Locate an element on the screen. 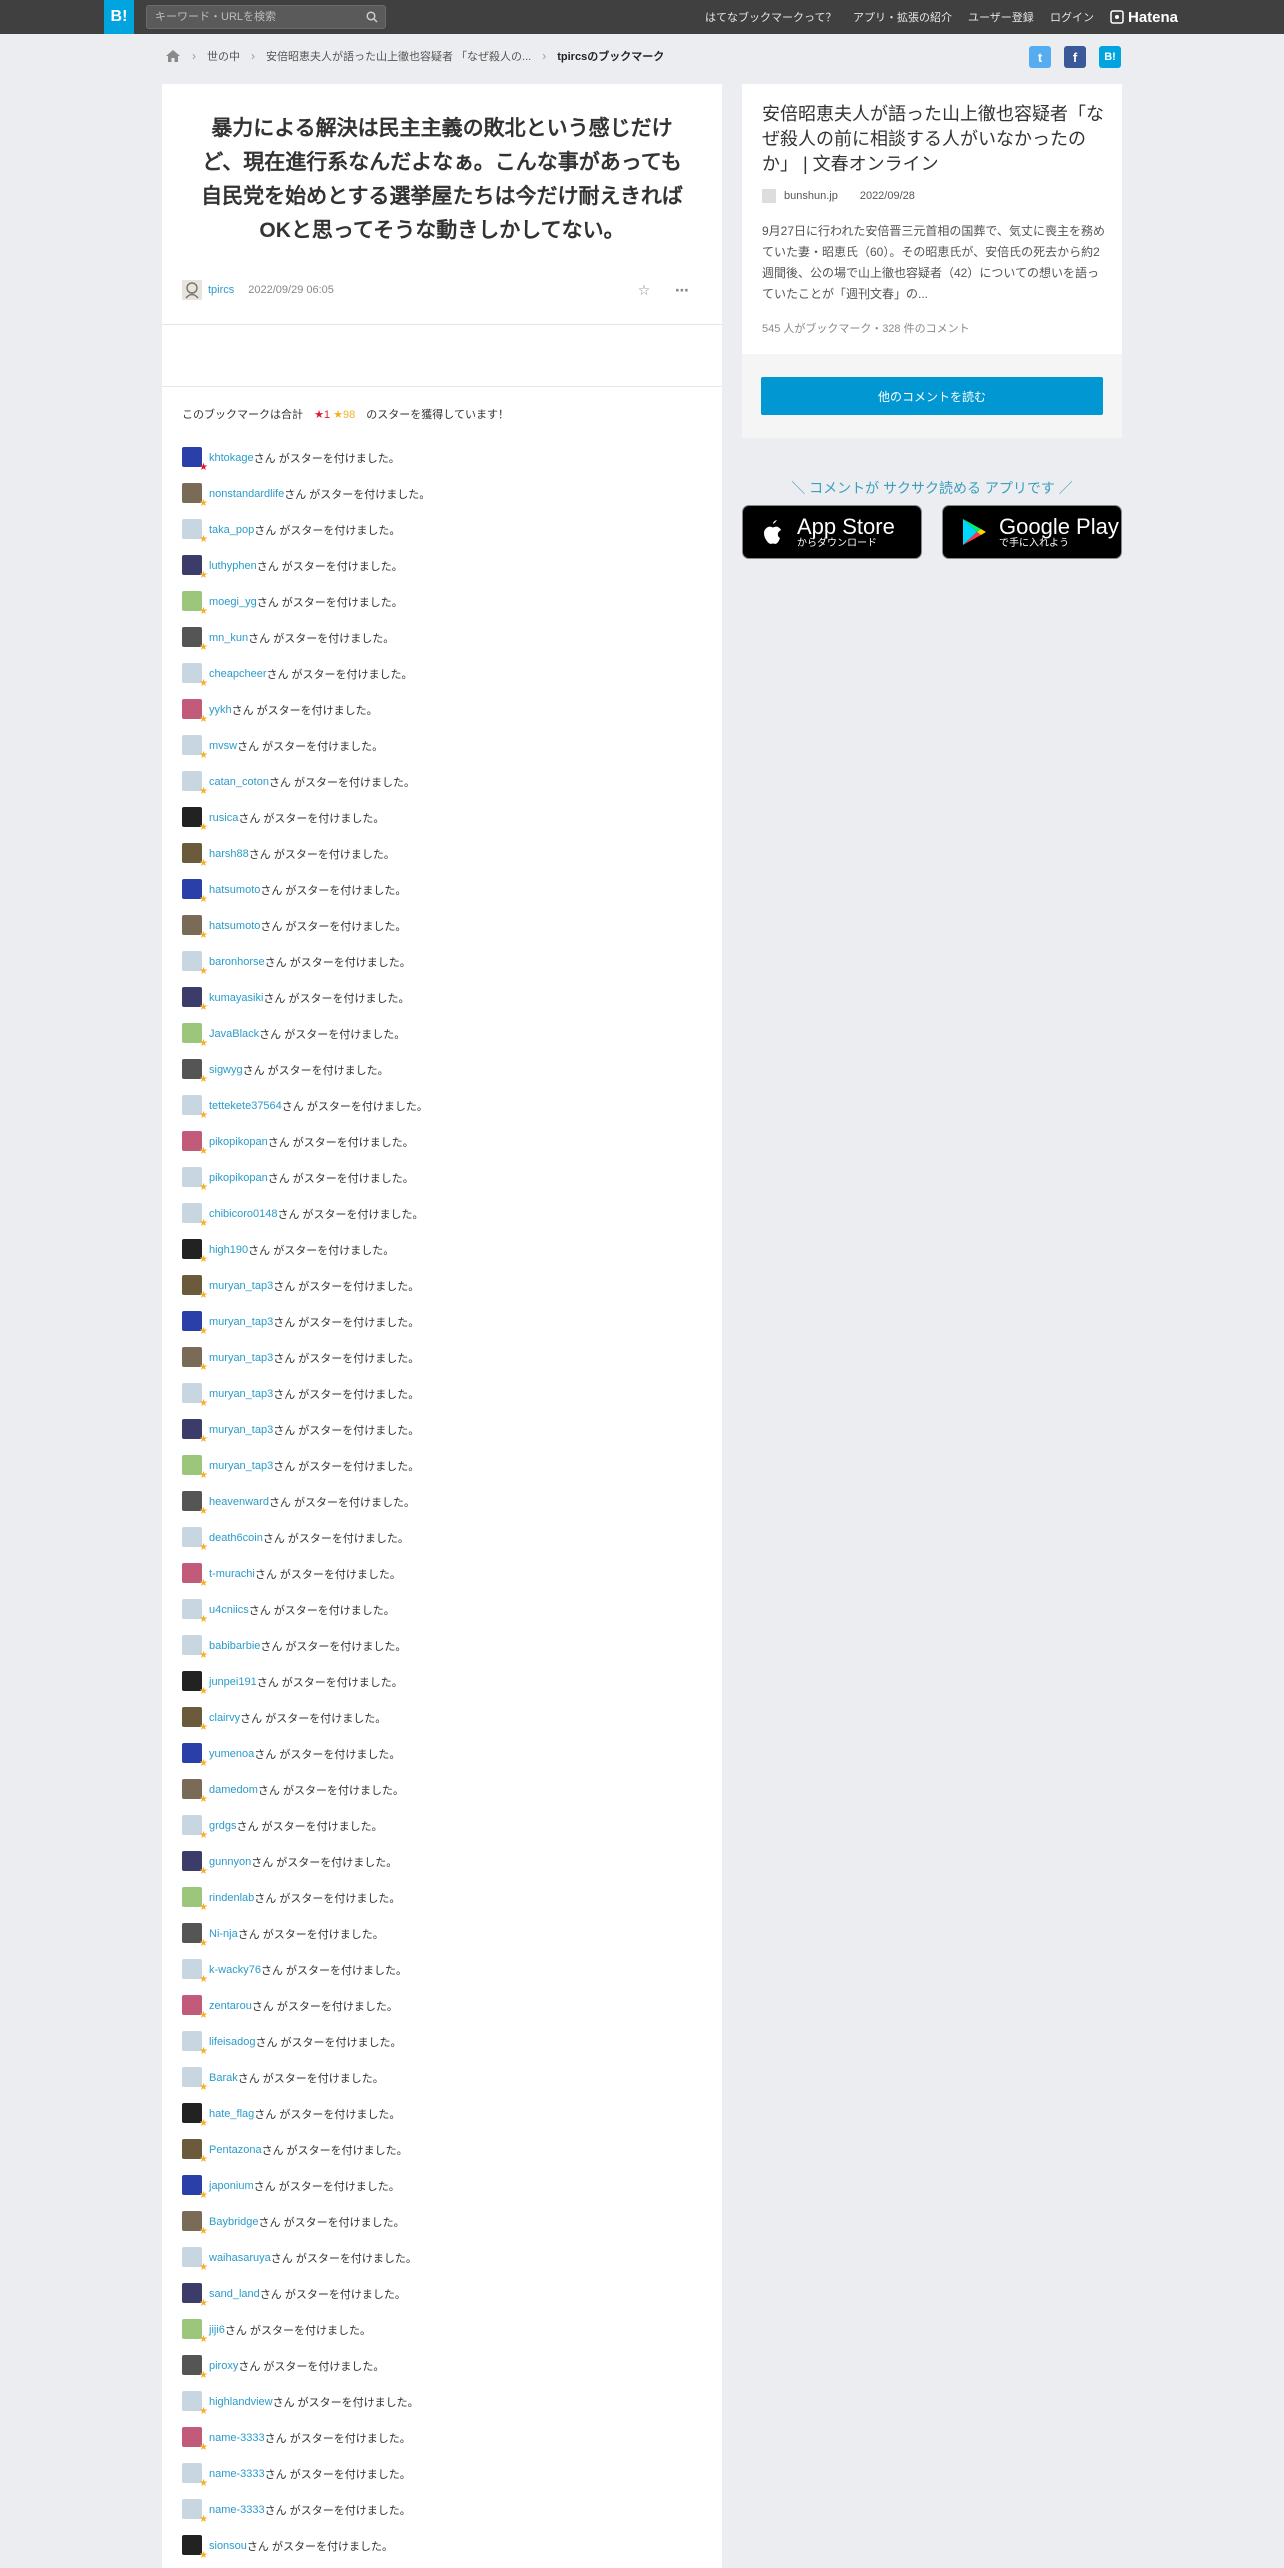  twitter-share-icon: t is located at coordinates (1040, 57).